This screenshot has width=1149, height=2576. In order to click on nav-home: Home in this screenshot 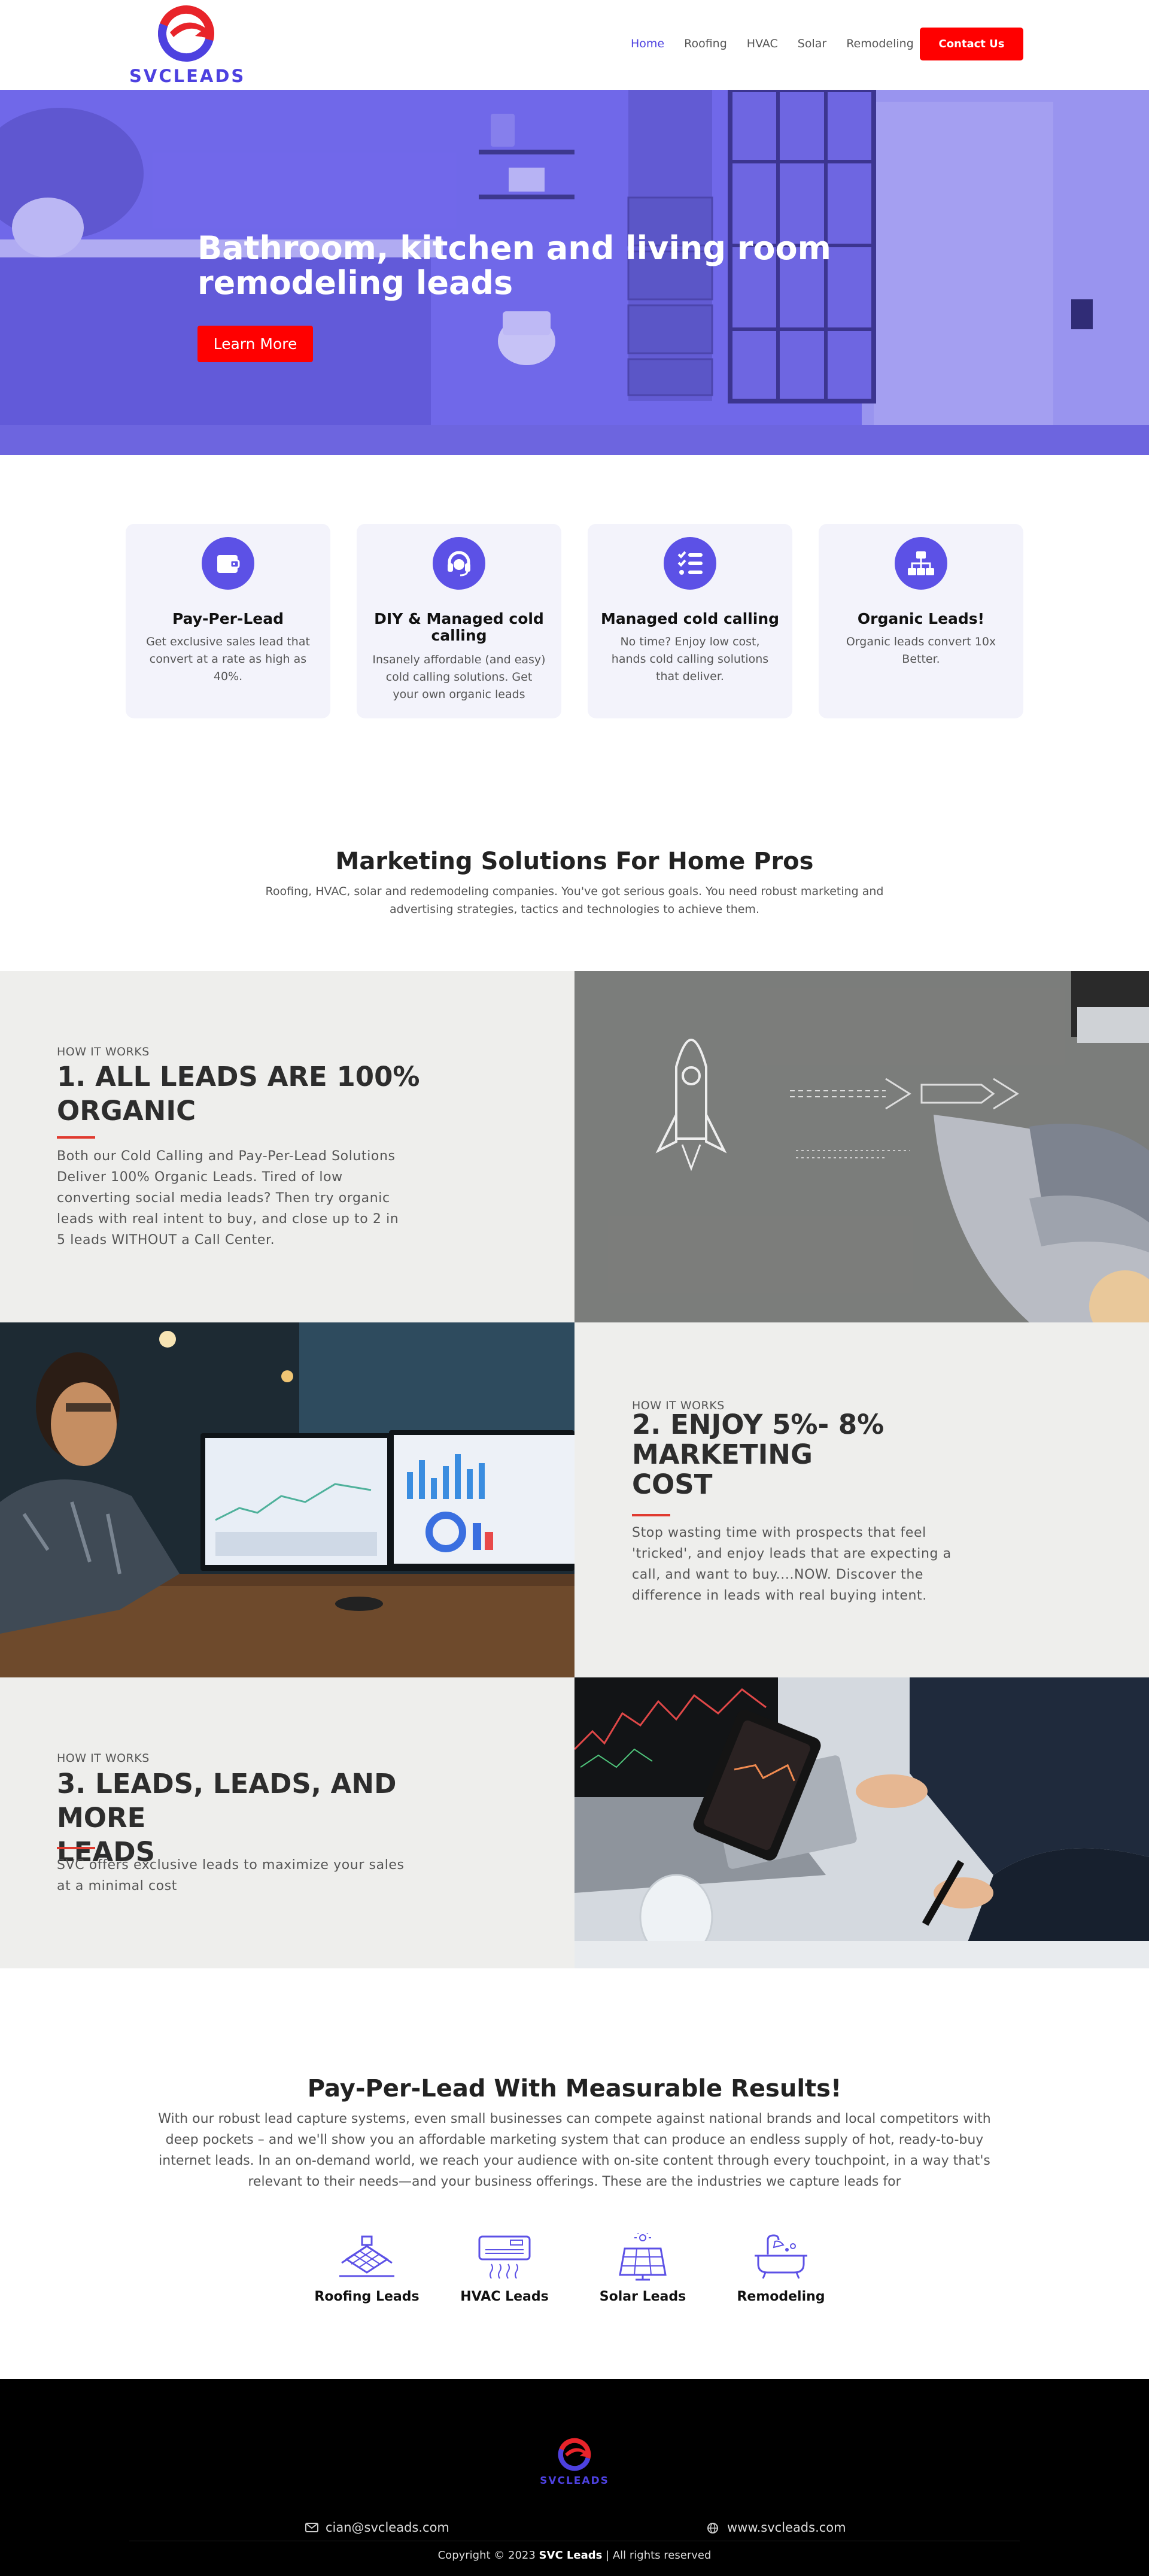, I will do `click(647, 44)`.